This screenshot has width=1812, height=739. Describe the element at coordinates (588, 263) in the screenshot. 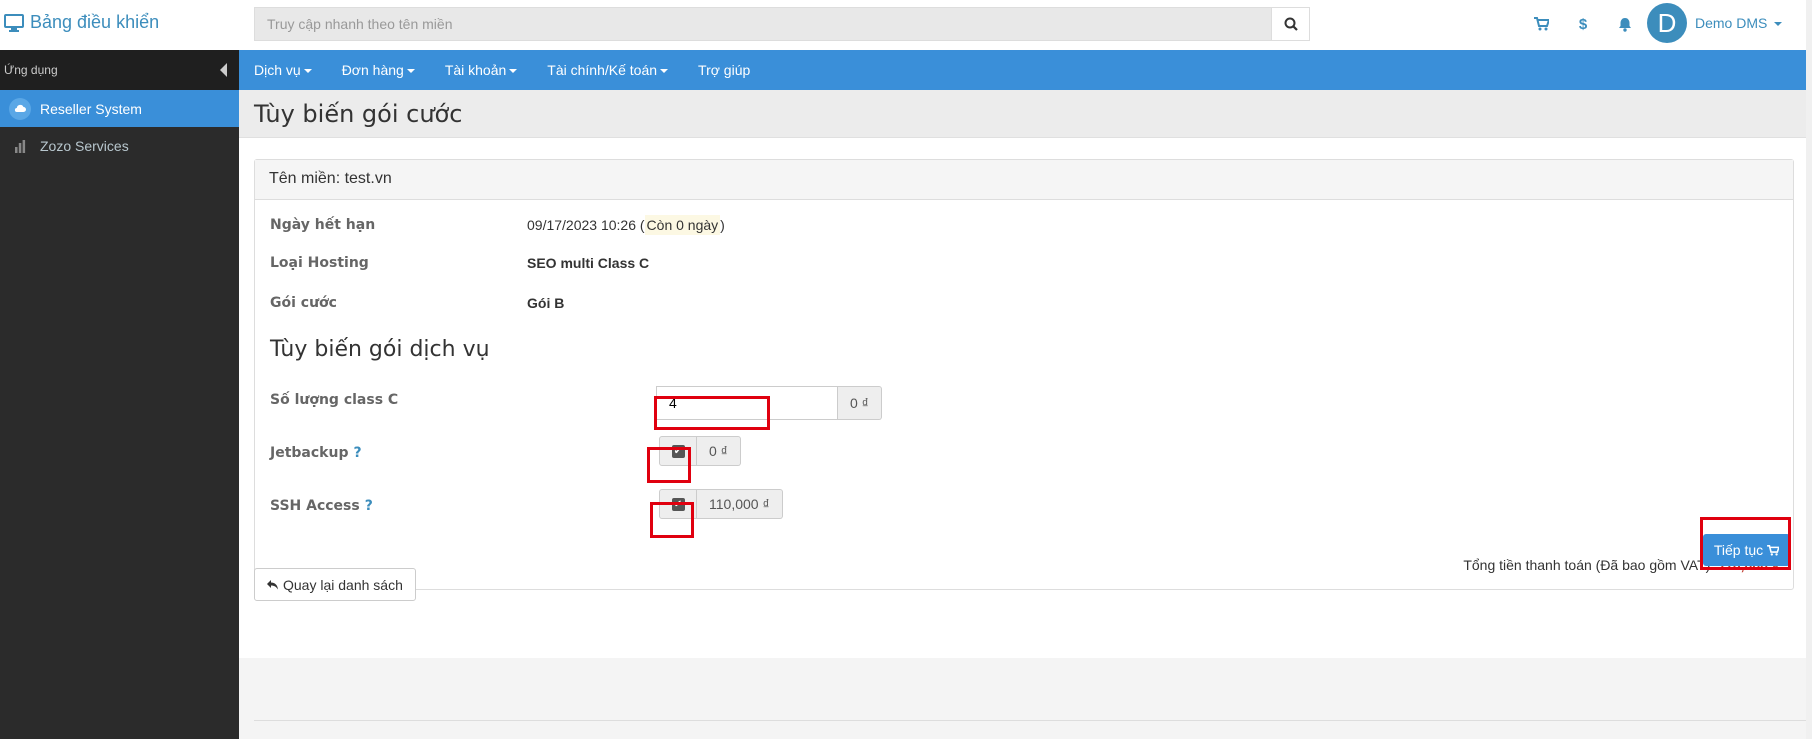

I see `hosting-value: SEO multi Class C` at that location.